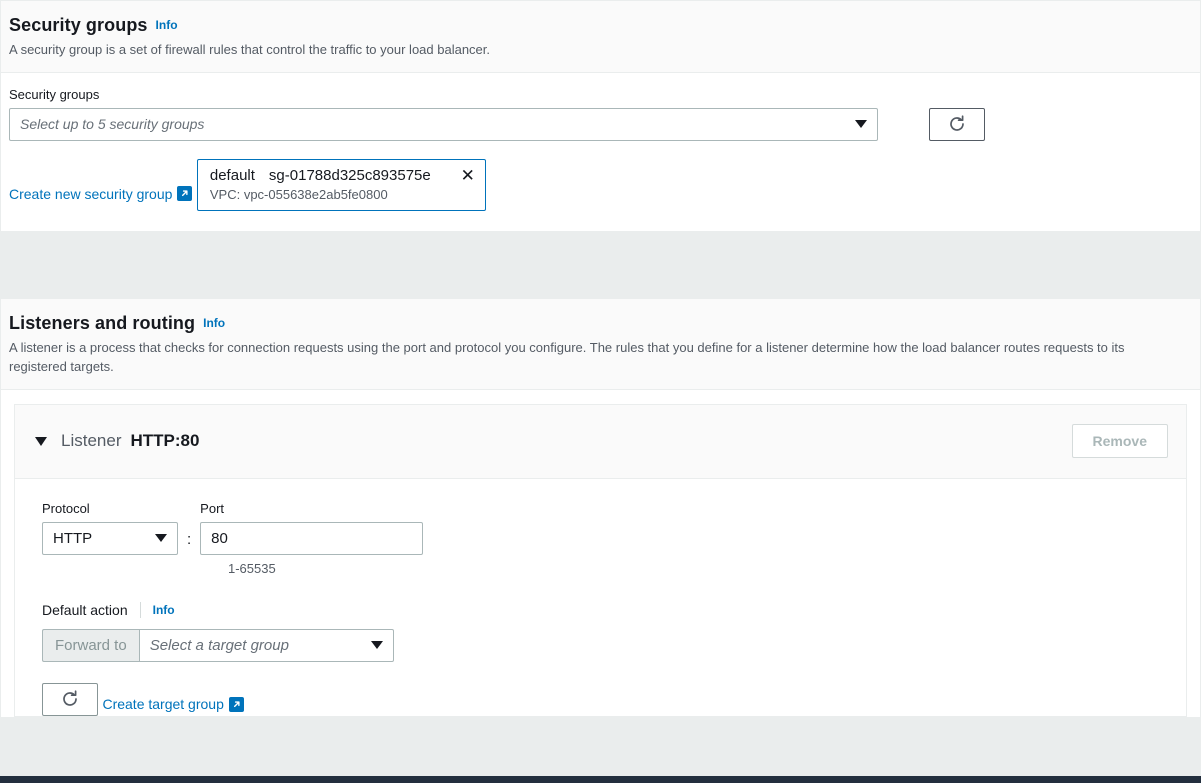 The height and width of the screenshot is (783, 1201). I want to click on info-link-listeners: Info, so click(214, 323).